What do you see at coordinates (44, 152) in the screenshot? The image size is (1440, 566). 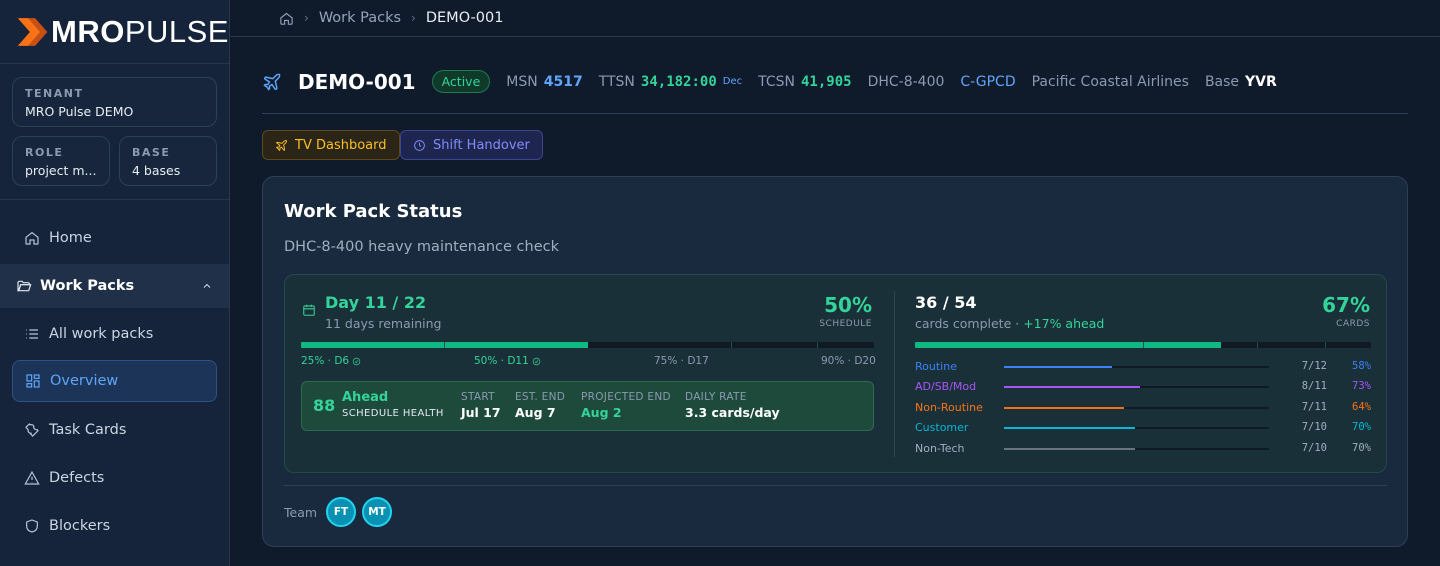 I see `role-label: ROLE` at bounding box center [44, 152].